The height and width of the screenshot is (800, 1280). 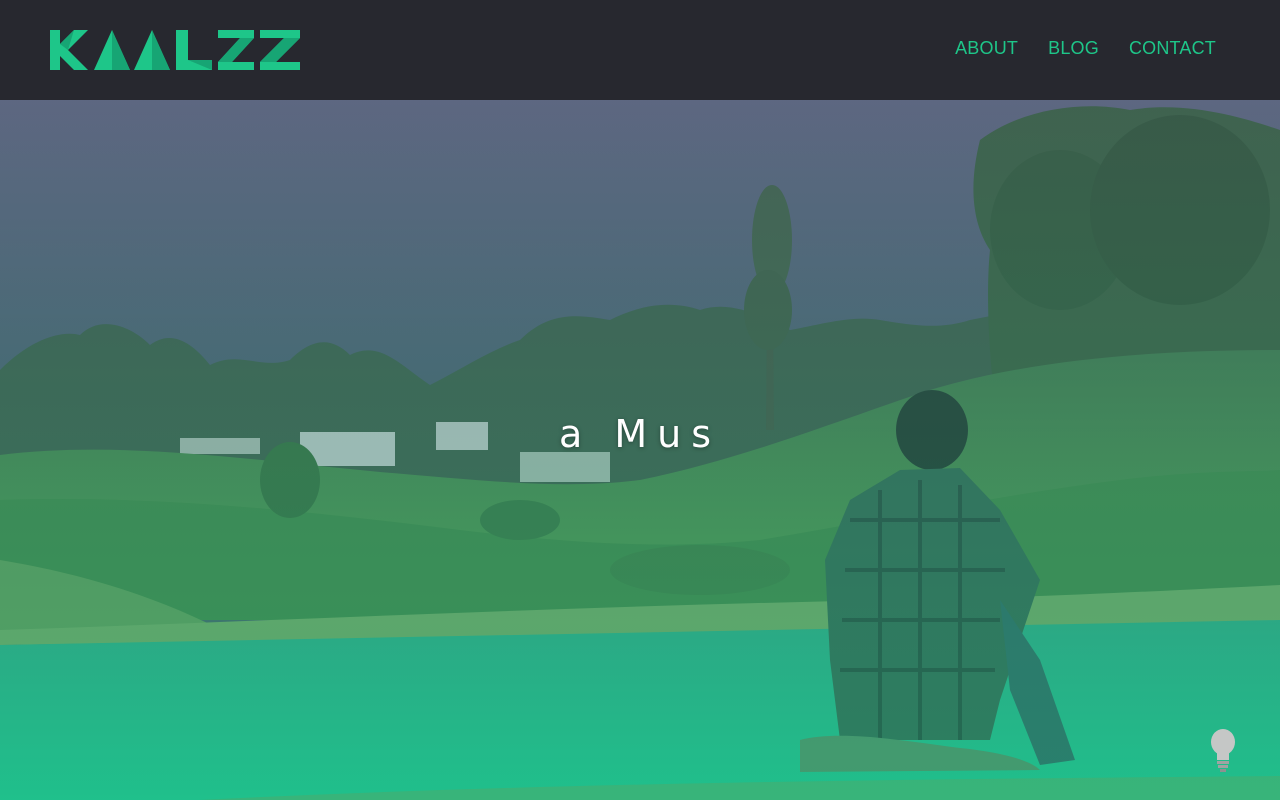 What do you see at coordinates (640, 434) in the screenshot?
I see `hero-headline: a Mus` at bounding box center [640, 434].